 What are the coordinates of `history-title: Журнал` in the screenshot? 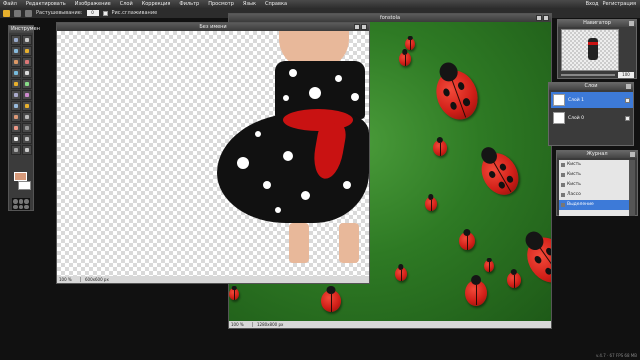 It's located at (597, 154).